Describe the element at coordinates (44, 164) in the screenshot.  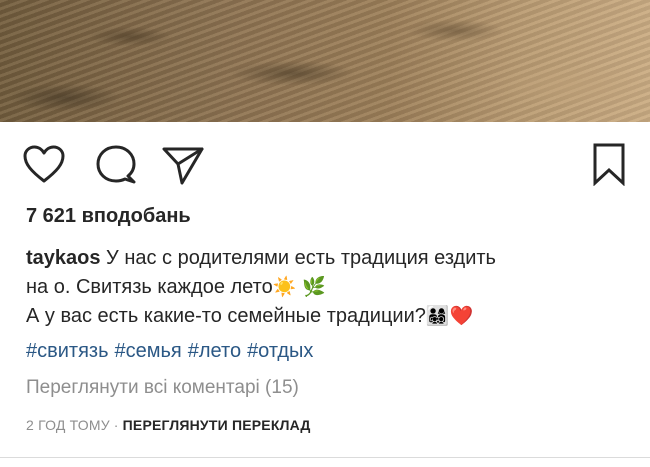
I see `heart-icon` at that location.